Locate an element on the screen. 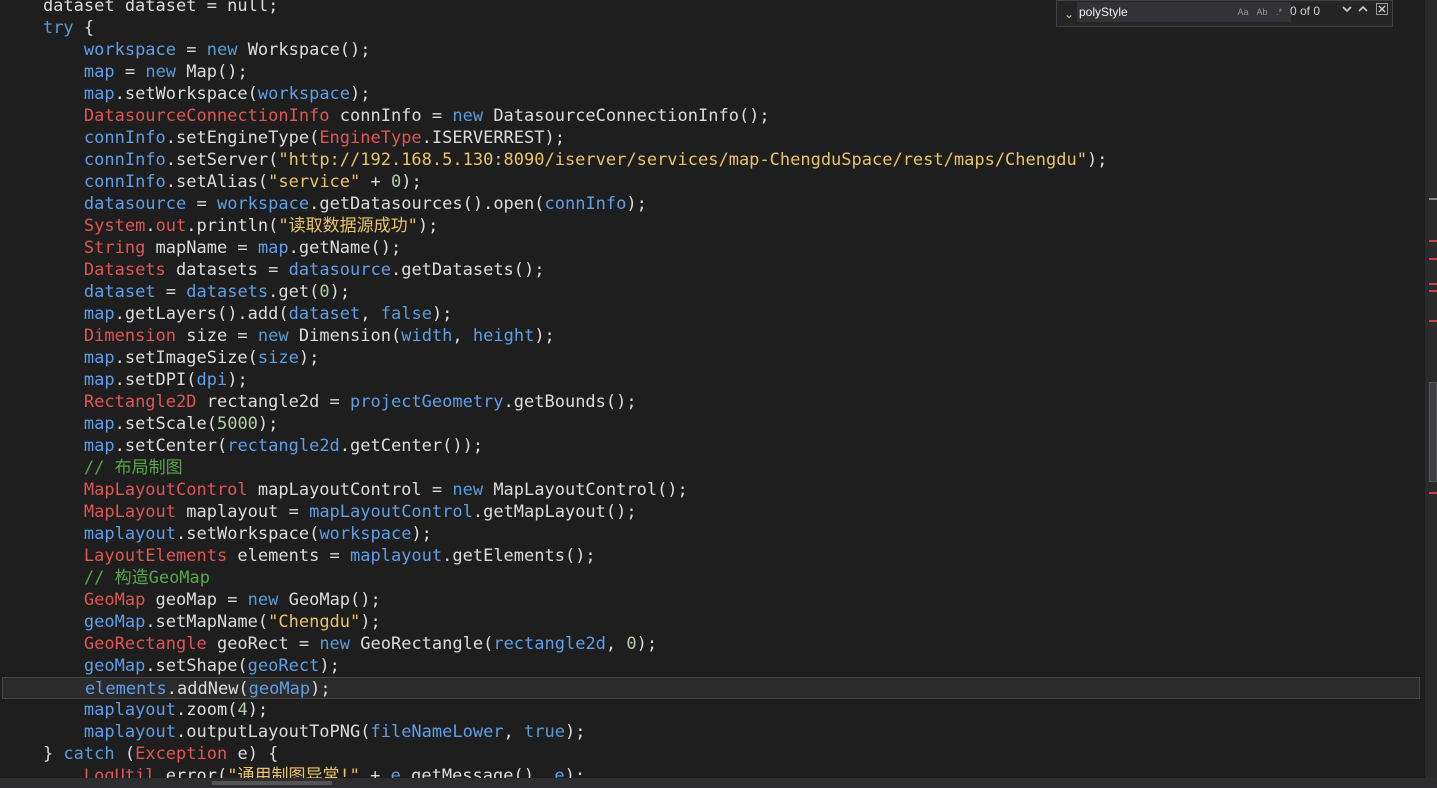  code-token: size = is located at coordinates (217, 336).